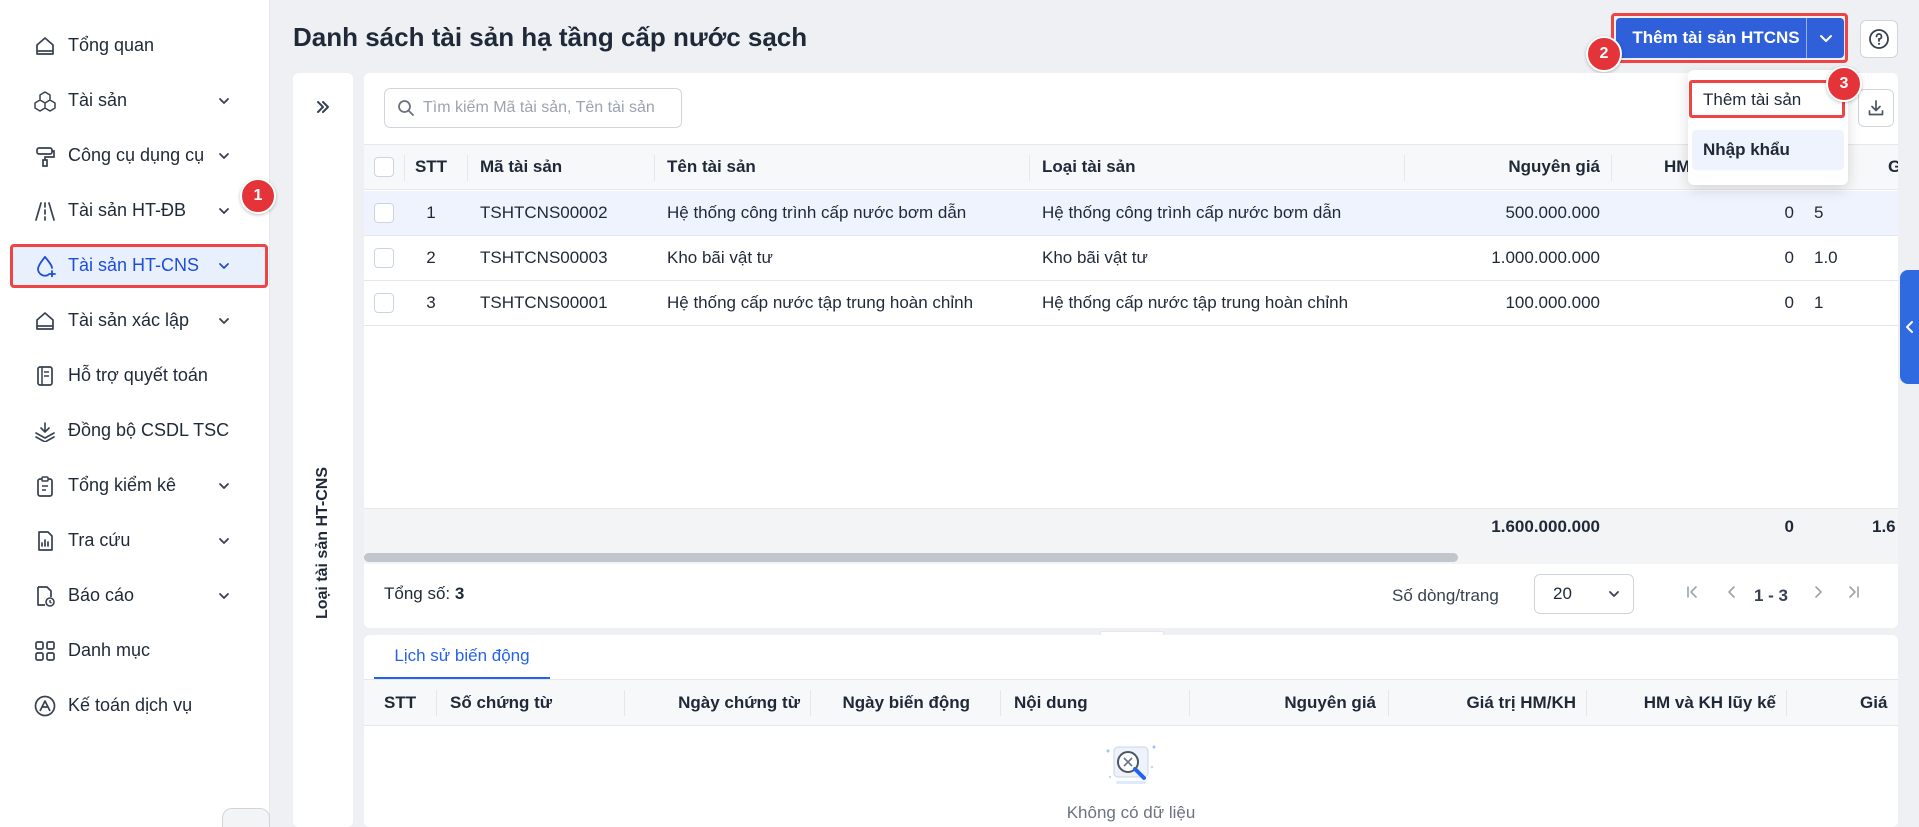 The height and width of the screenshot is (827, 1919). Describe the element at coordinates (1521, 702) in the screenshot. I see `hist-col-depreciation-value: Giá trị HM/KH` at that location.